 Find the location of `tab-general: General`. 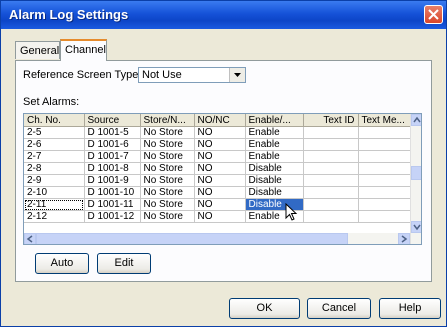

tab-general: General is located at coordinates (37, 50).